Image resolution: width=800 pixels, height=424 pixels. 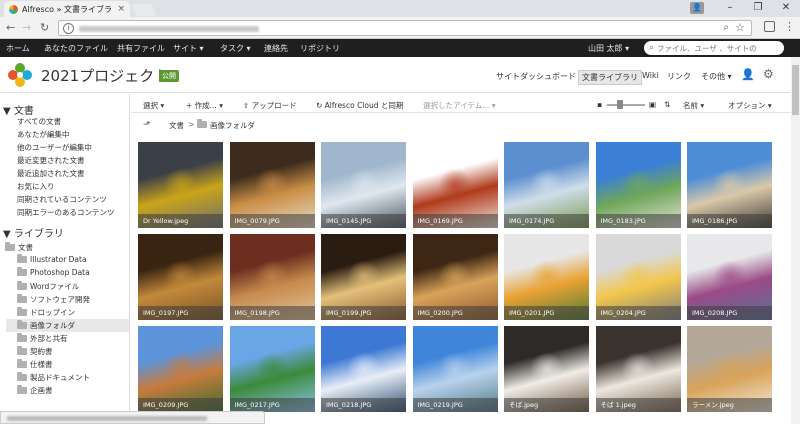 What do you see at coordinates (693, 105) in the screenshot?
I see `sort-menu: 名前 ▾` at bounding box center [693, 105].